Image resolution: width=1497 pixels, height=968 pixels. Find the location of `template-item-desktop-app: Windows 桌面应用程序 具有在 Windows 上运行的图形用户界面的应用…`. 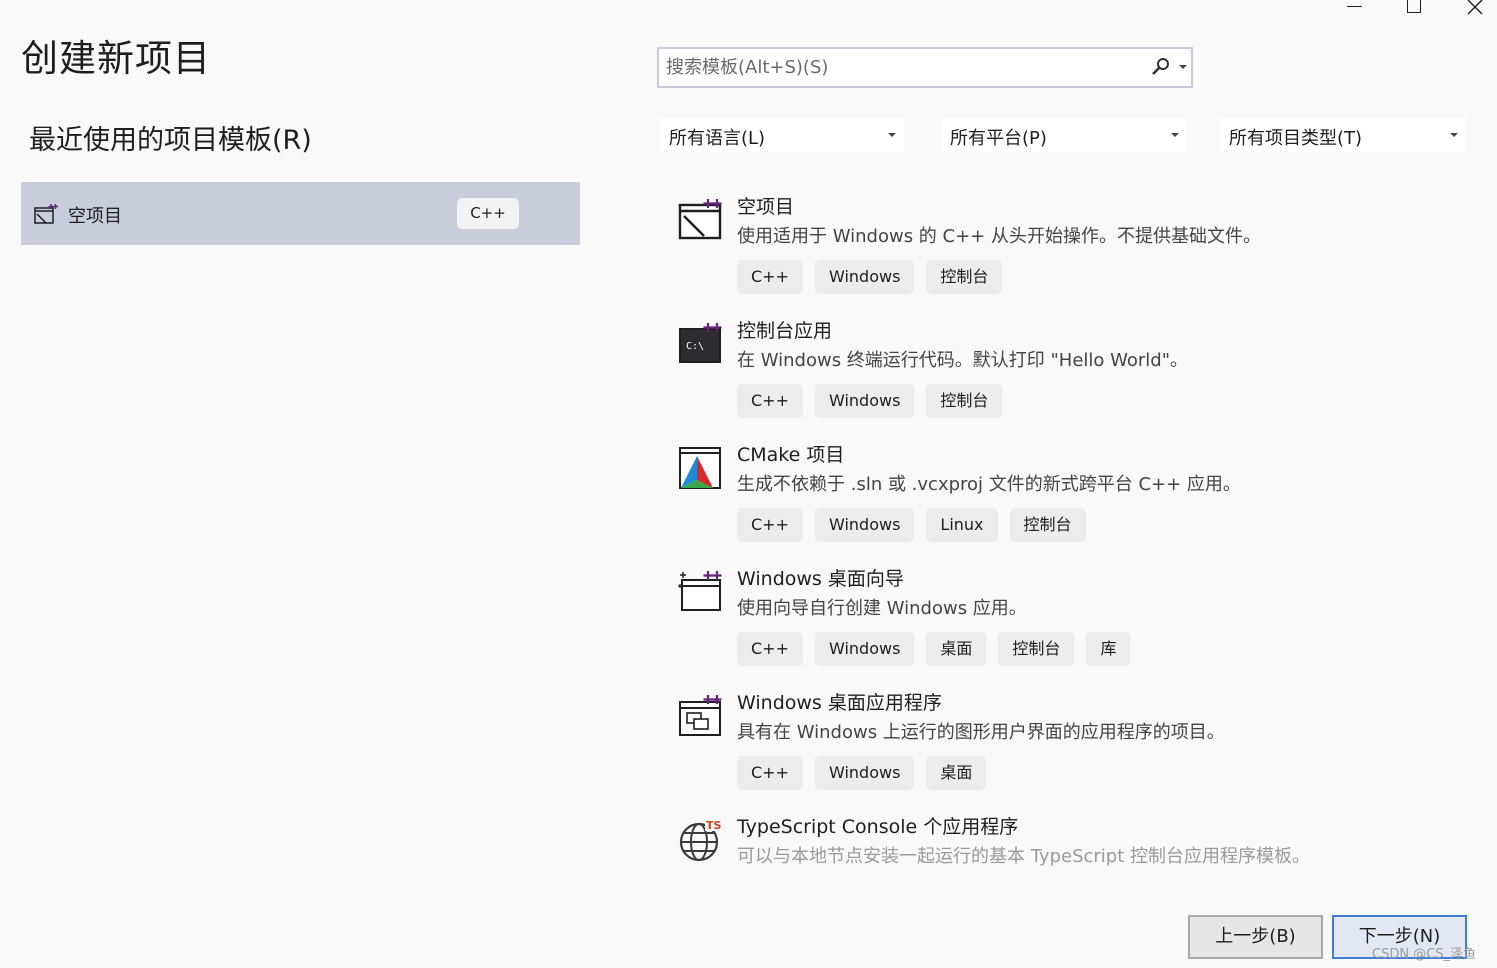

template-item-desktop-app: Windows 桌面应用程序 具有在 Windows 上运行的图形用户界面的应用… is located at coordinates (1077, 750).